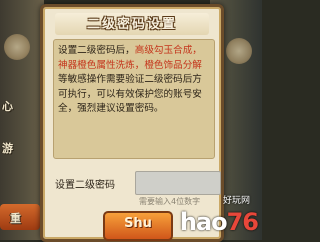  I want to click on description-text-part: 设置二级密码后，, so click(96, 50).